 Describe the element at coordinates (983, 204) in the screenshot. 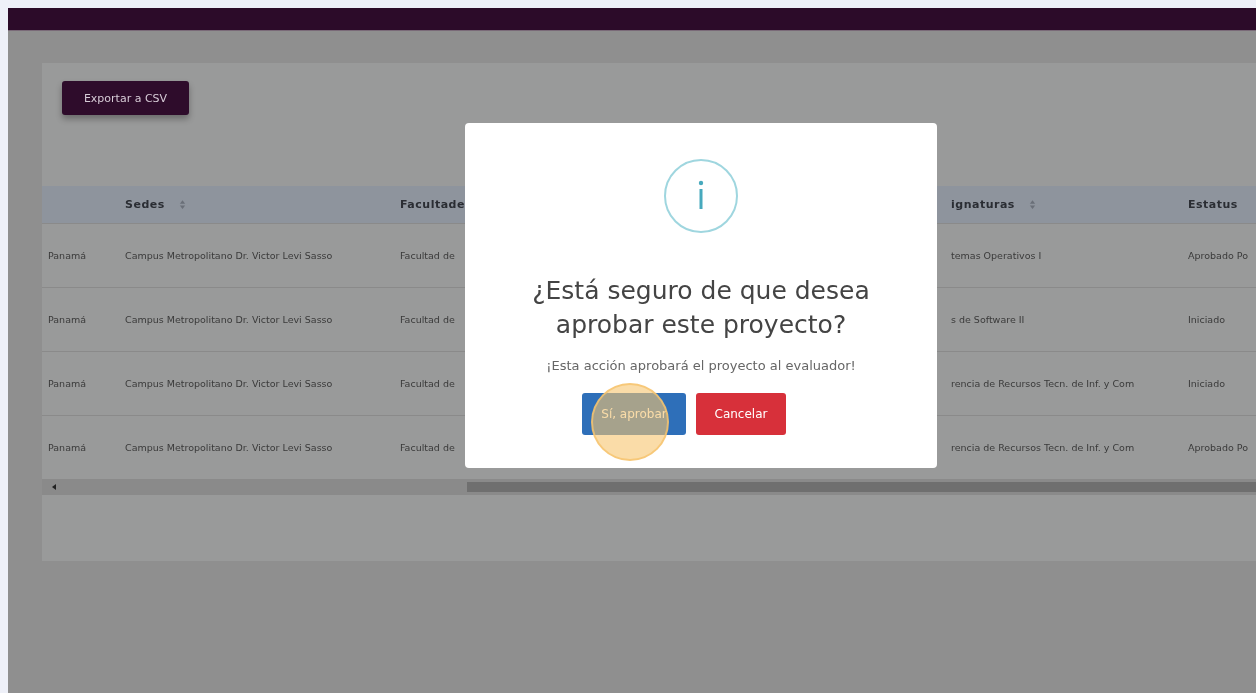

I see `column-header: ignaturas` at that location.